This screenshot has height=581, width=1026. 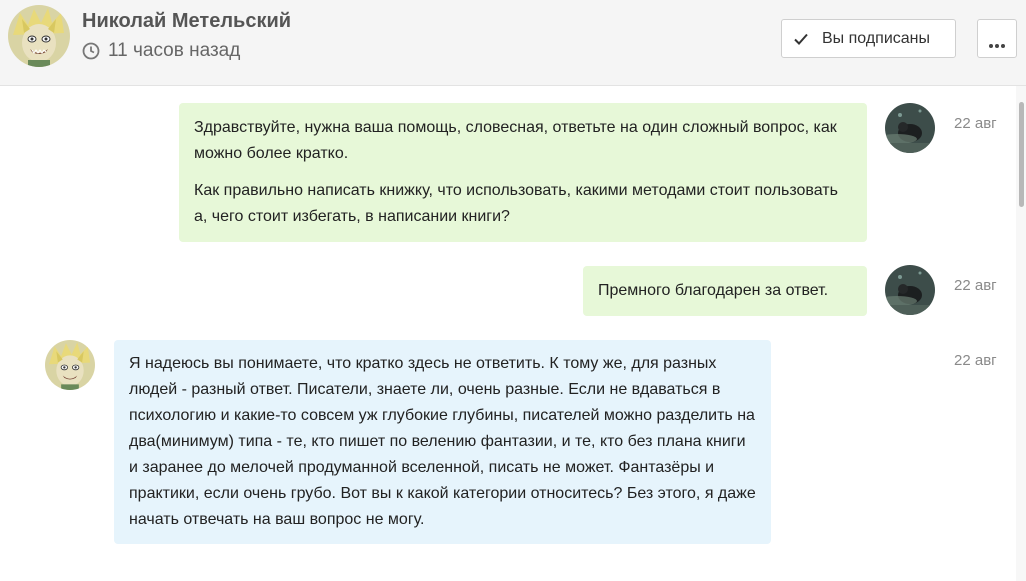 I want to click on contact-name: Николай Метельский, so click(x=186, y=21).